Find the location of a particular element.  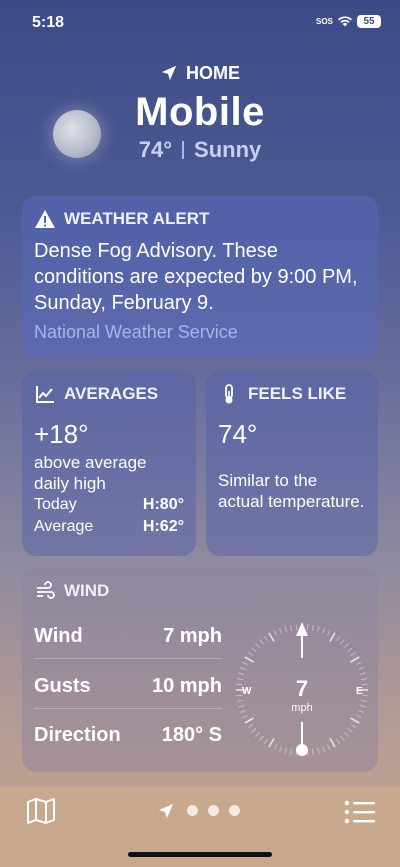

wind-title: WIND is located at coordinates (87, 590).